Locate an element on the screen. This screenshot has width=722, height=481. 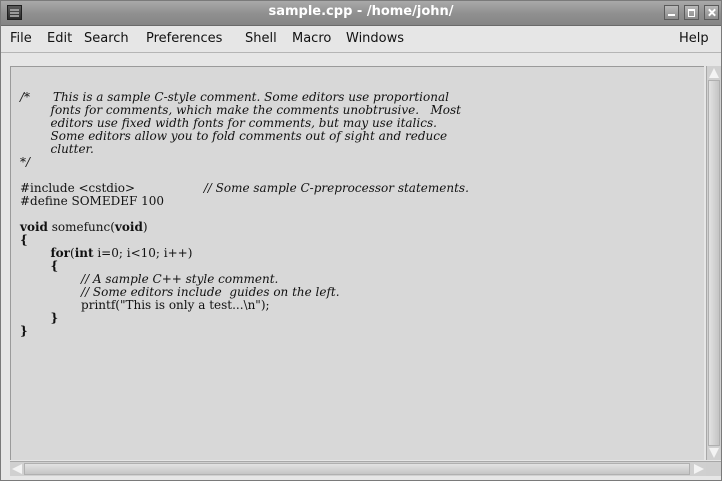
menu-edit: Edit is located at coordinates (59, 38).